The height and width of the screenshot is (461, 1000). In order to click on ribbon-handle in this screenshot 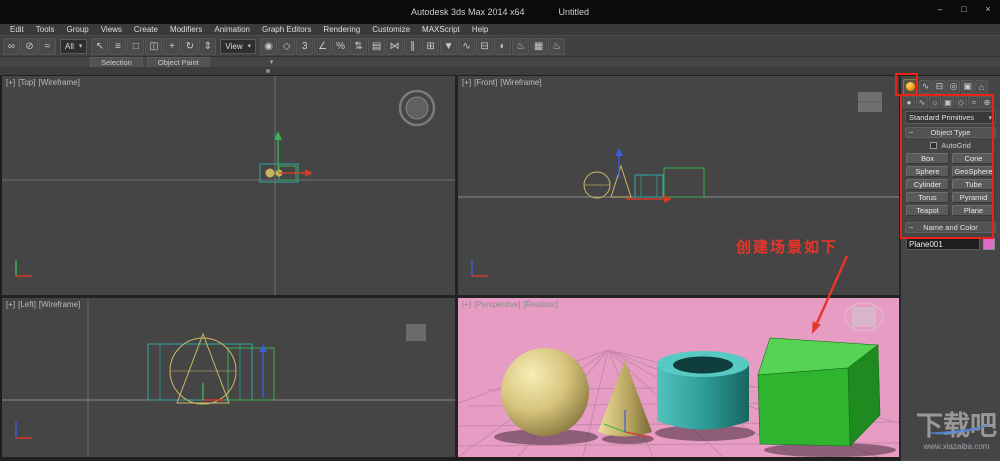, I will do `click(500, 71)`.